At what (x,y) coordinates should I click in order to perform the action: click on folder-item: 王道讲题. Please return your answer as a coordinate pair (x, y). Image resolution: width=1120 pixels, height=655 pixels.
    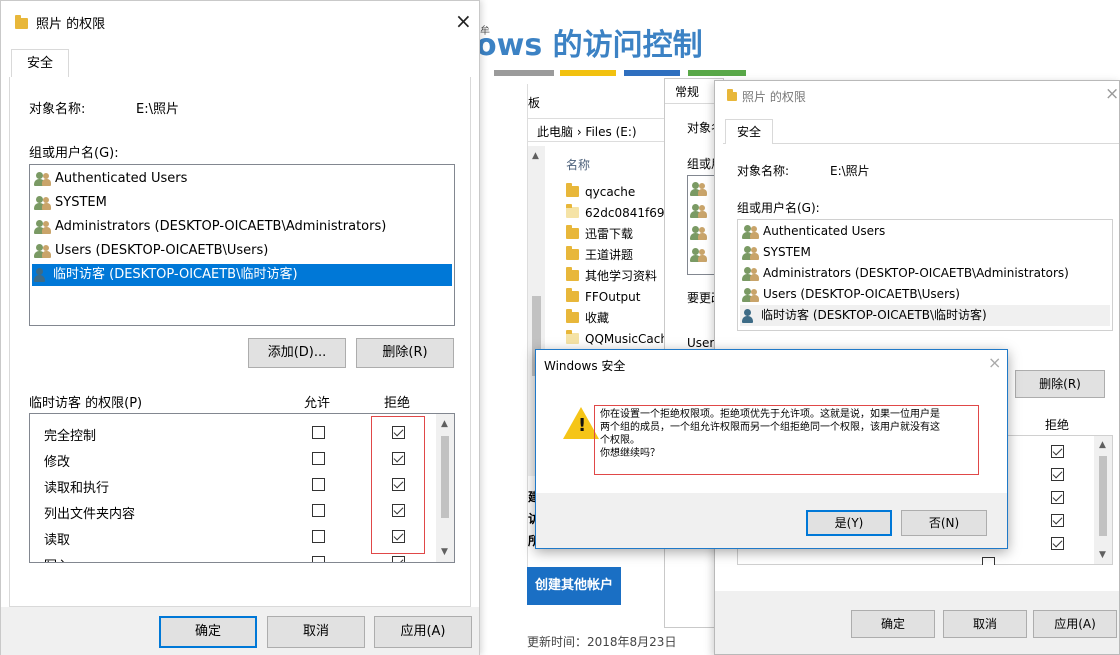
    Looking at the image, I should click on (599, 255).